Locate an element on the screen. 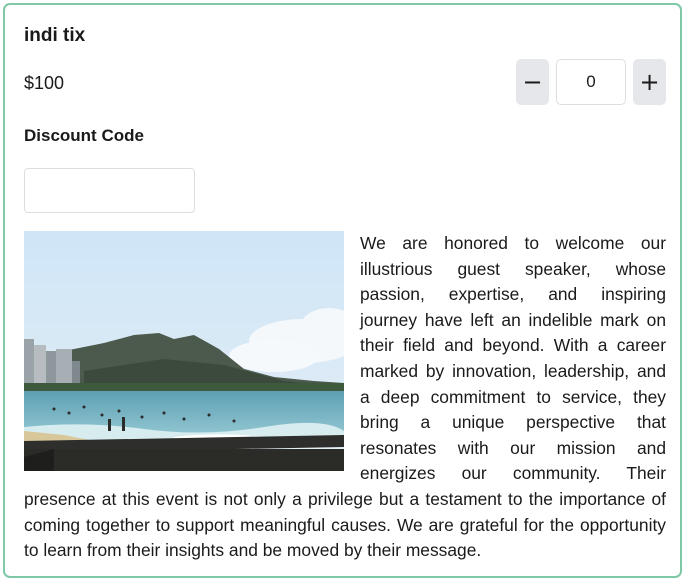 Image resolution: width=688 pixels, height=583 pixels. ticket-name: indi tix is located at coordinates (55, 35).